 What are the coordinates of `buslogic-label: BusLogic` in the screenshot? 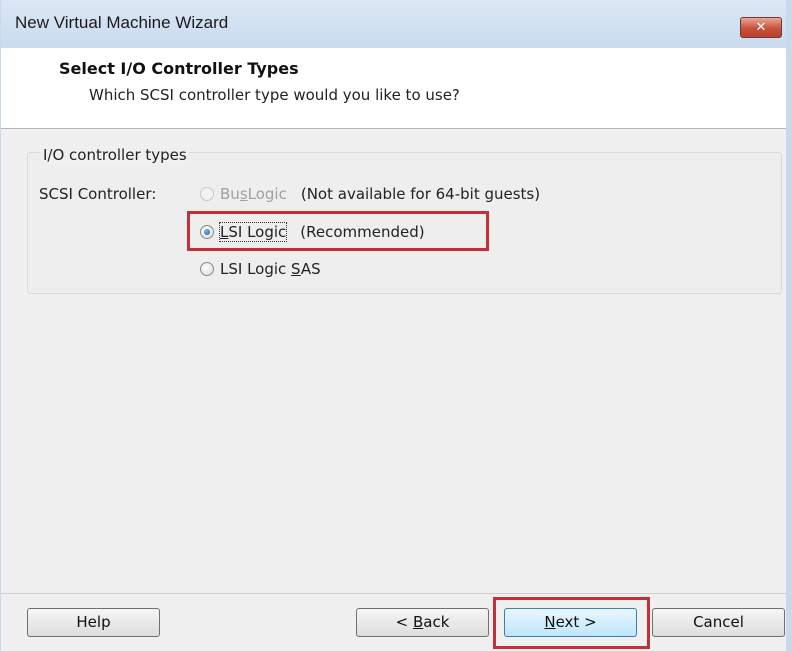 It's located at (253, 194).